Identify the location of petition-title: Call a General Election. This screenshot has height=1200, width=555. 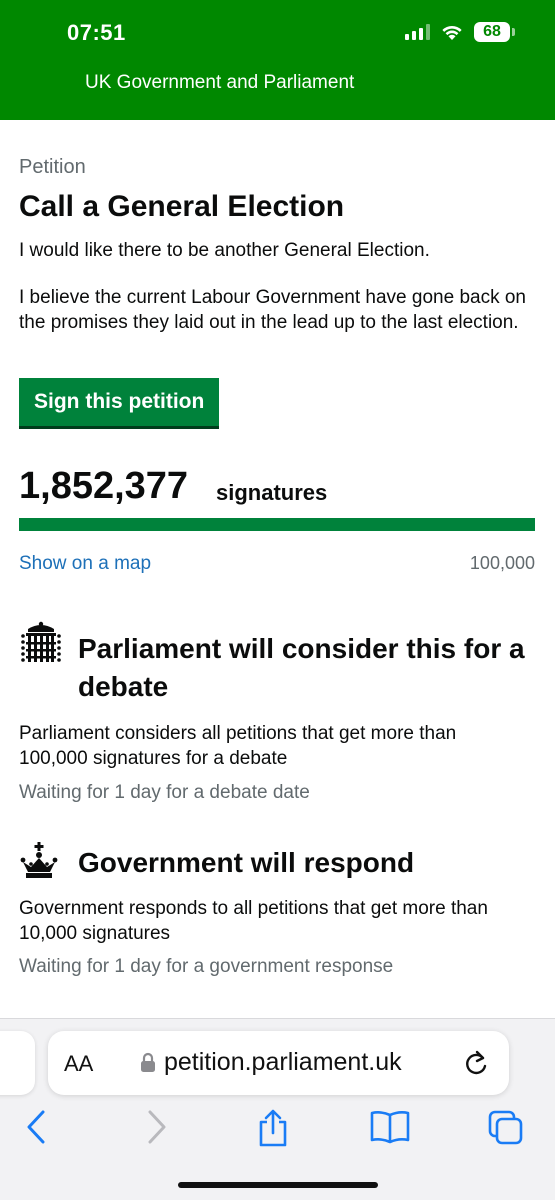
(182, 206).